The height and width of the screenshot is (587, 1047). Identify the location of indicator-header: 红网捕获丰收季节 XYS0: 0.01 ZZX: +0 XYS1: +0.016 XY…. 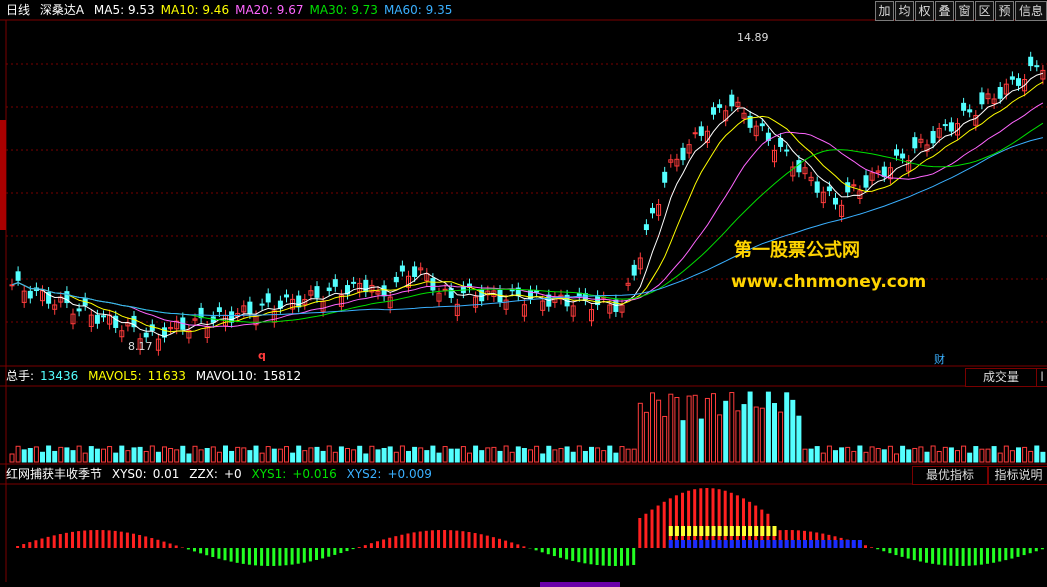
(222, 474).